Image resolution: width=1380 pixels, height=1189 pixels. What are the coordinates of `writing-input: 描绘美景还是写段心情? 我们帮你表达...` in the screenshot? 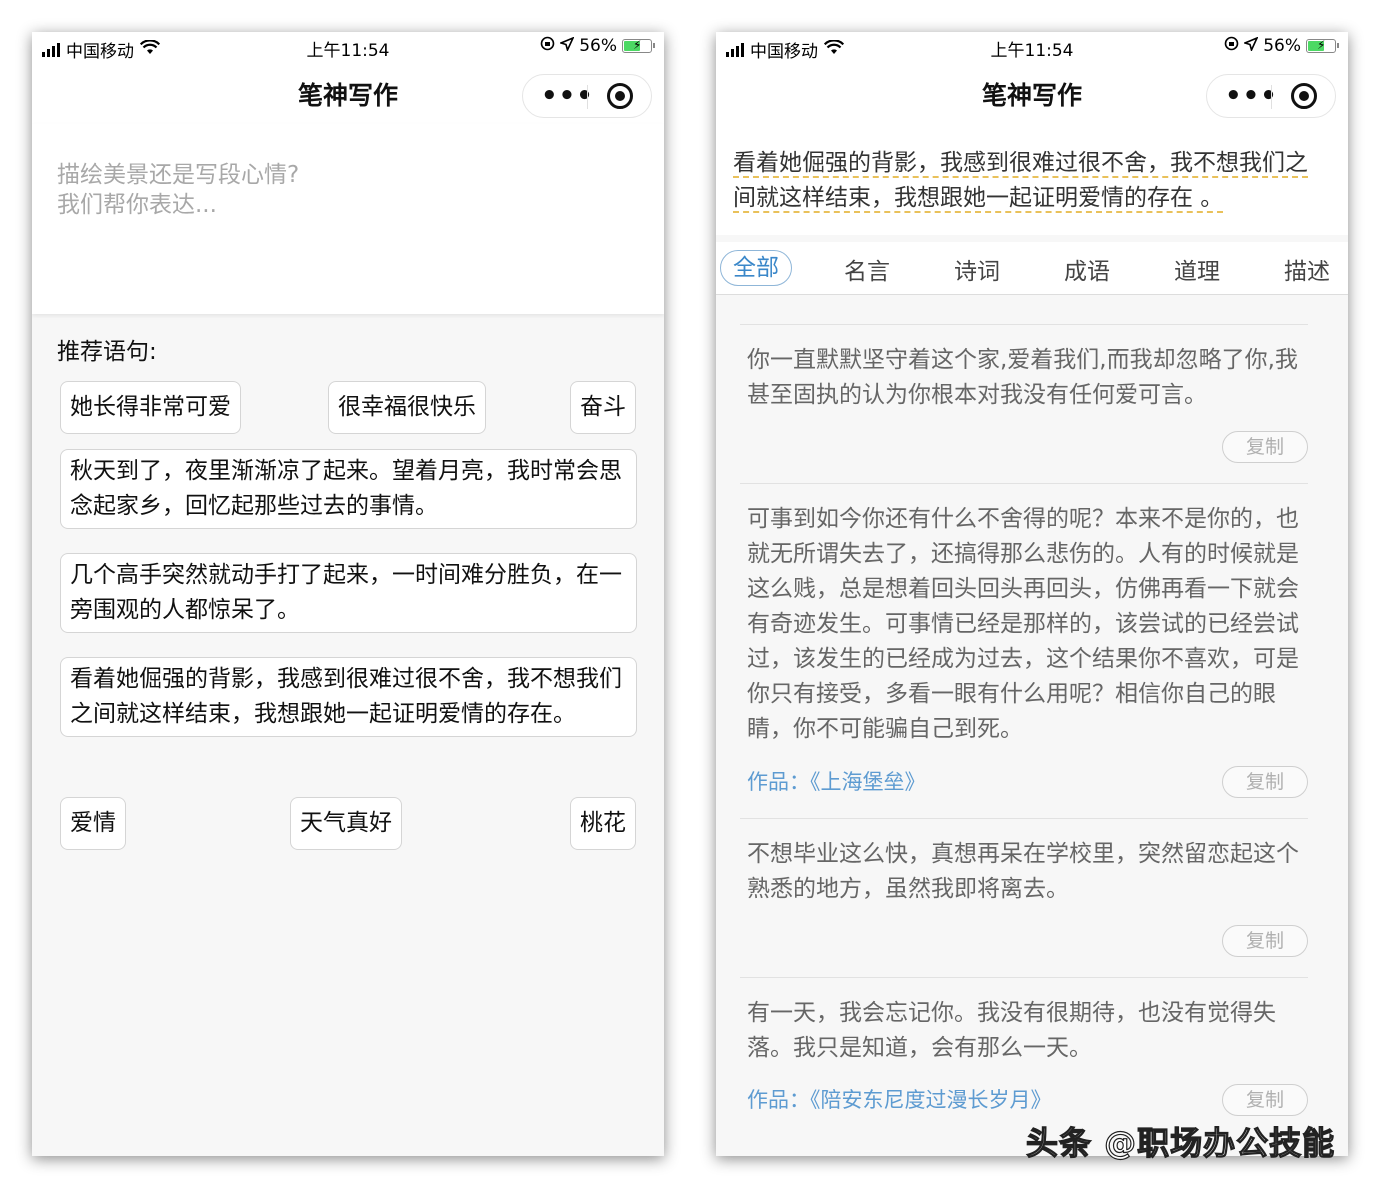 It's located at (348, 219).